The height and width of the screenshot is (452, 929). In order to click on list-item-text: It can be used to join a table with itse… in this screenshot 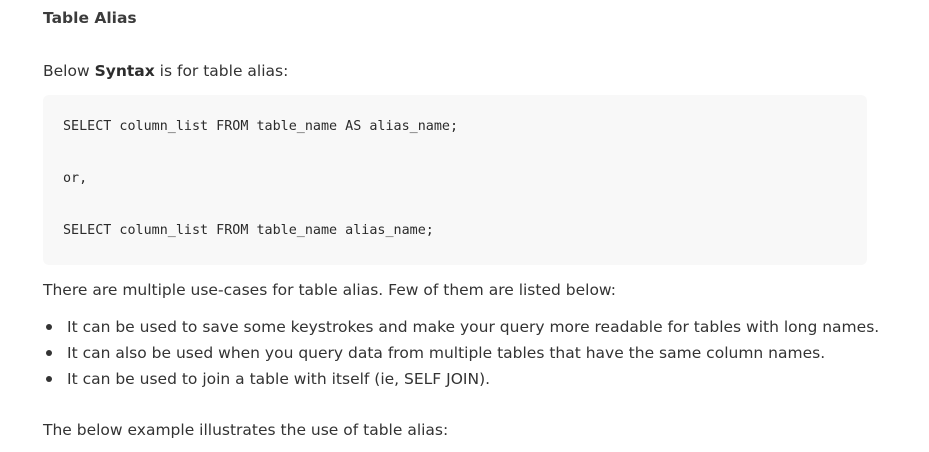, I will do `click(279, 379)`.